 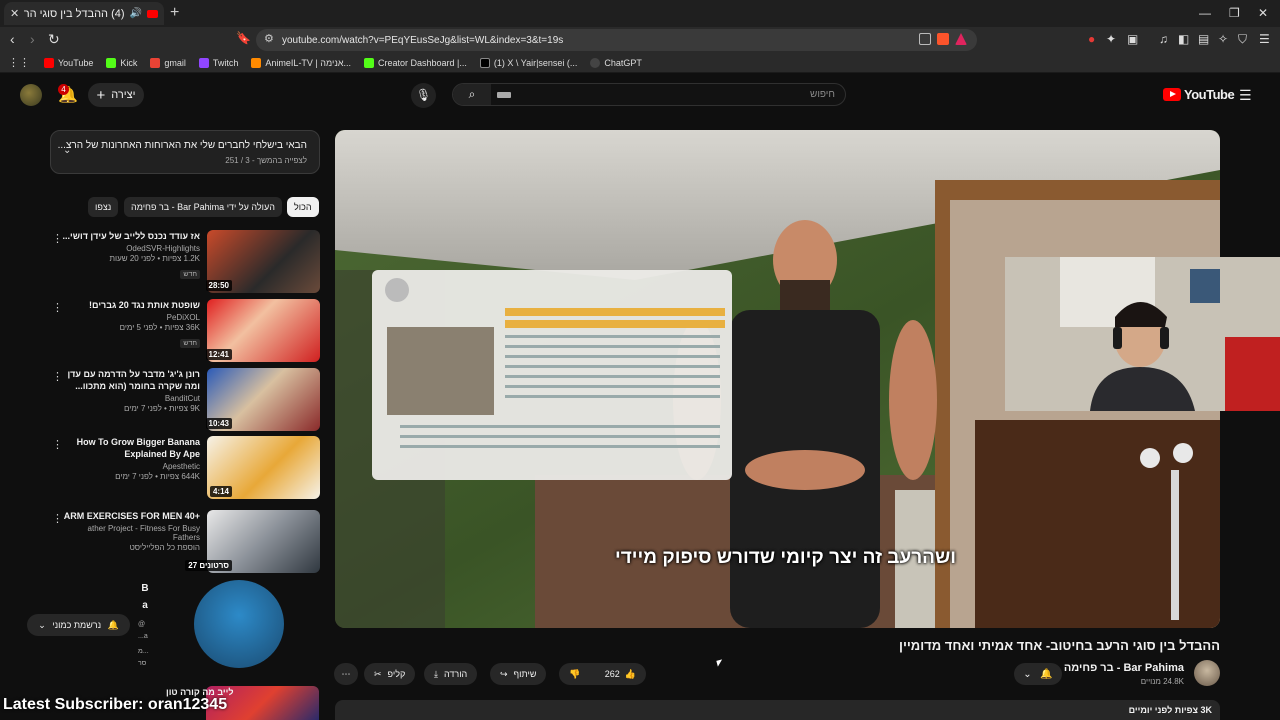 What do you see at coordinates (218, 62) in the screenshot?
I see `bookmark-twitch: Twitch` at bounding box center [218, 62].